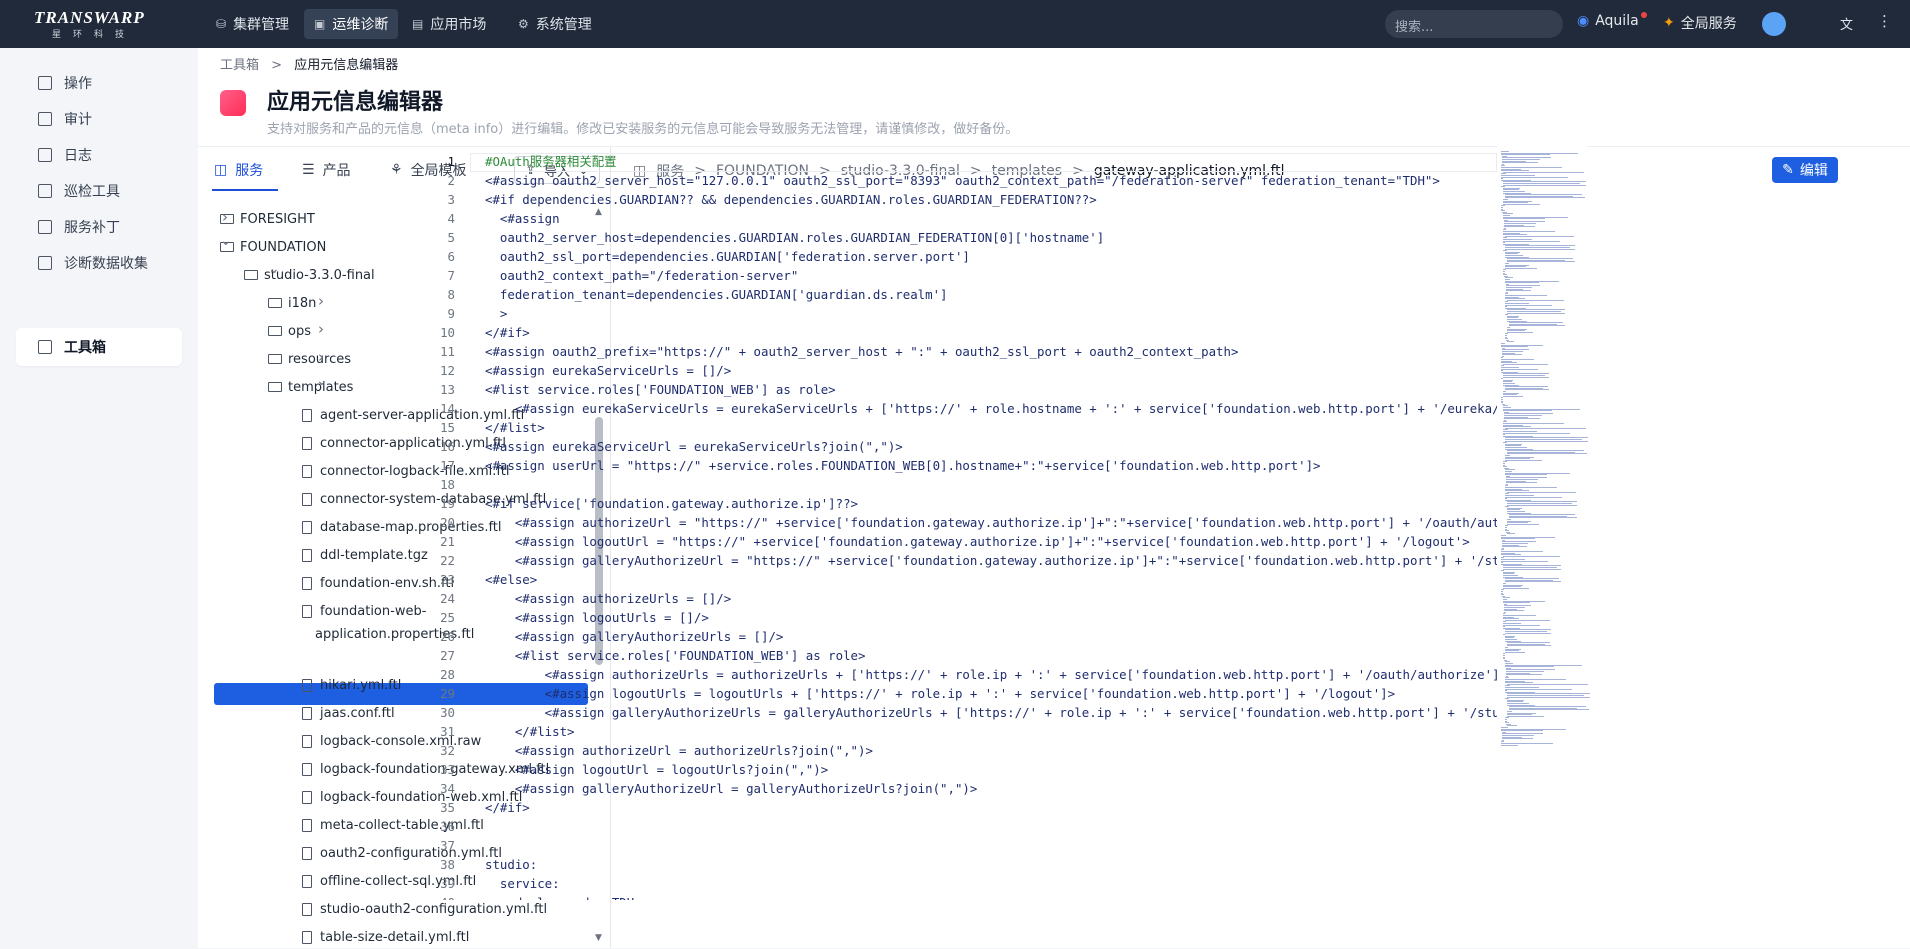 The height and width of the screenshot is (949, 1910). I want to click on tree-folder: ⌄ studio-3.3.0-final, so click(309, 274).